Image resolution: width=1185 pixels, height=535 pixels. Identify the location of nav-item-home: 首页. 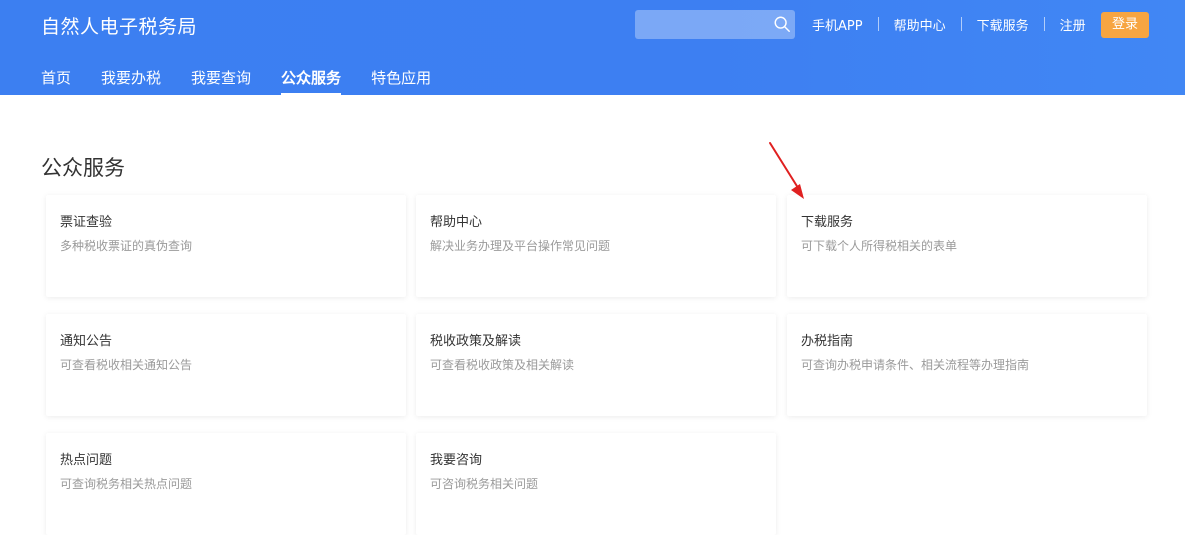
(56, 81).